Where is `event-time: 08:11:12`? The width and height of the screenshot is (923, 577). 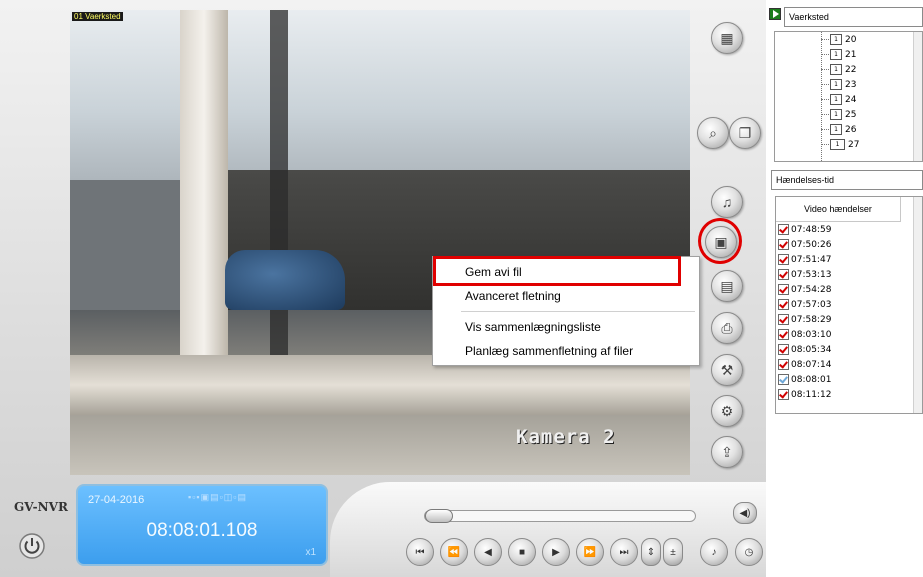 event-time: 08:11:12 is located at coordinates (811, 395).